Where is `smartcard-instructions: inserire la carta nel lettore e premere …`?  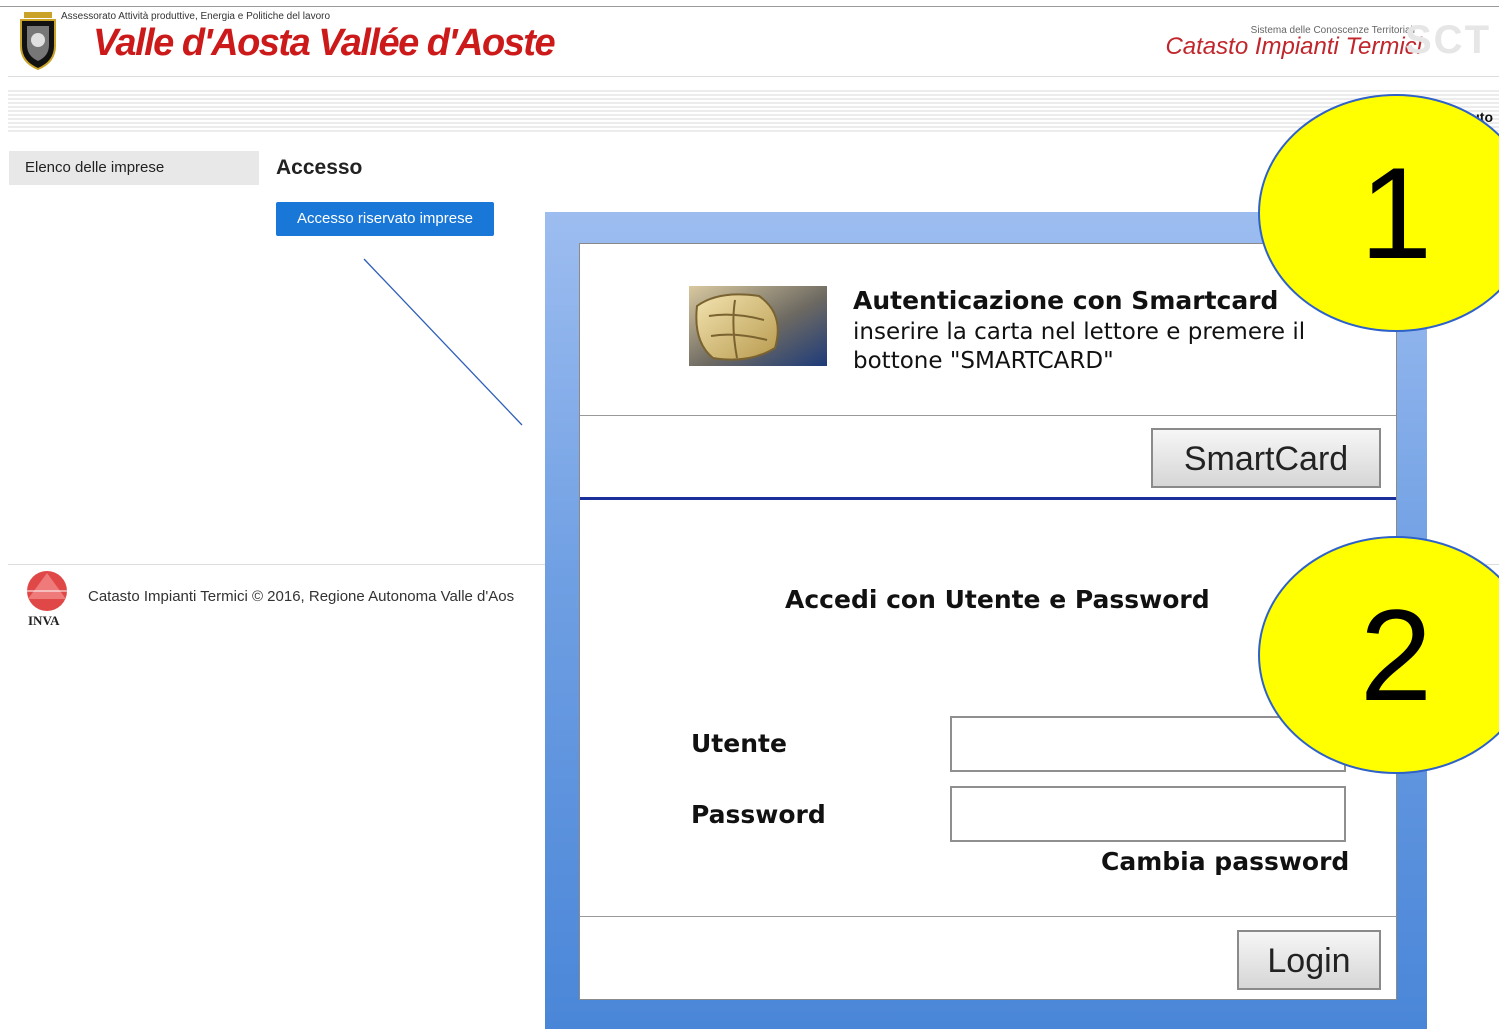 smartcard-instructions: inserire la carta nel lettore e premere … is located at coordinates (1079, 346).